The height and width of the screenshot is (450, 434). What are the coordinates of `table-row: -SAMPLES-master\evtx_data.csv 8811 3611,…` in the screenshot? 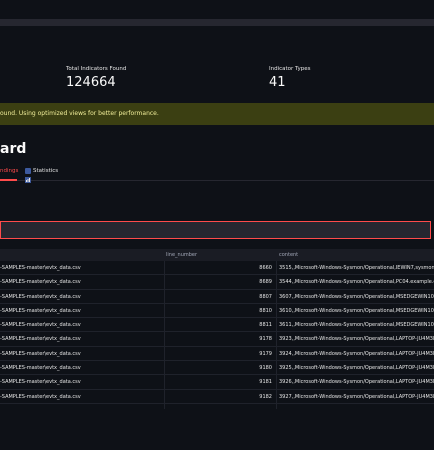 It's located at (217, 325).